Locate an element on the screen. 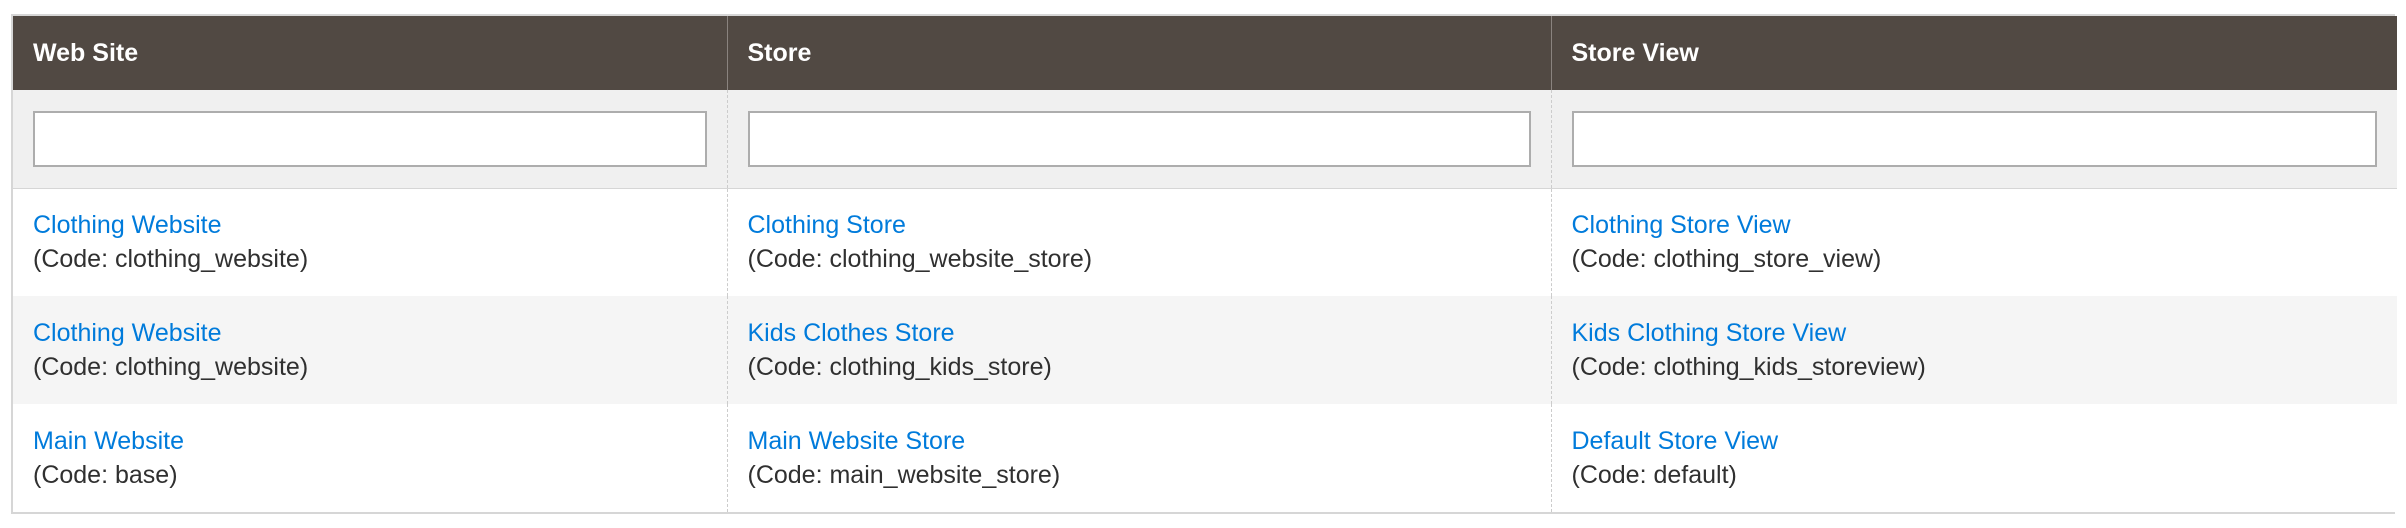 This screenshot has width=2406, height=528. filter-cell-store-view is located at coordinates (1973, 139).